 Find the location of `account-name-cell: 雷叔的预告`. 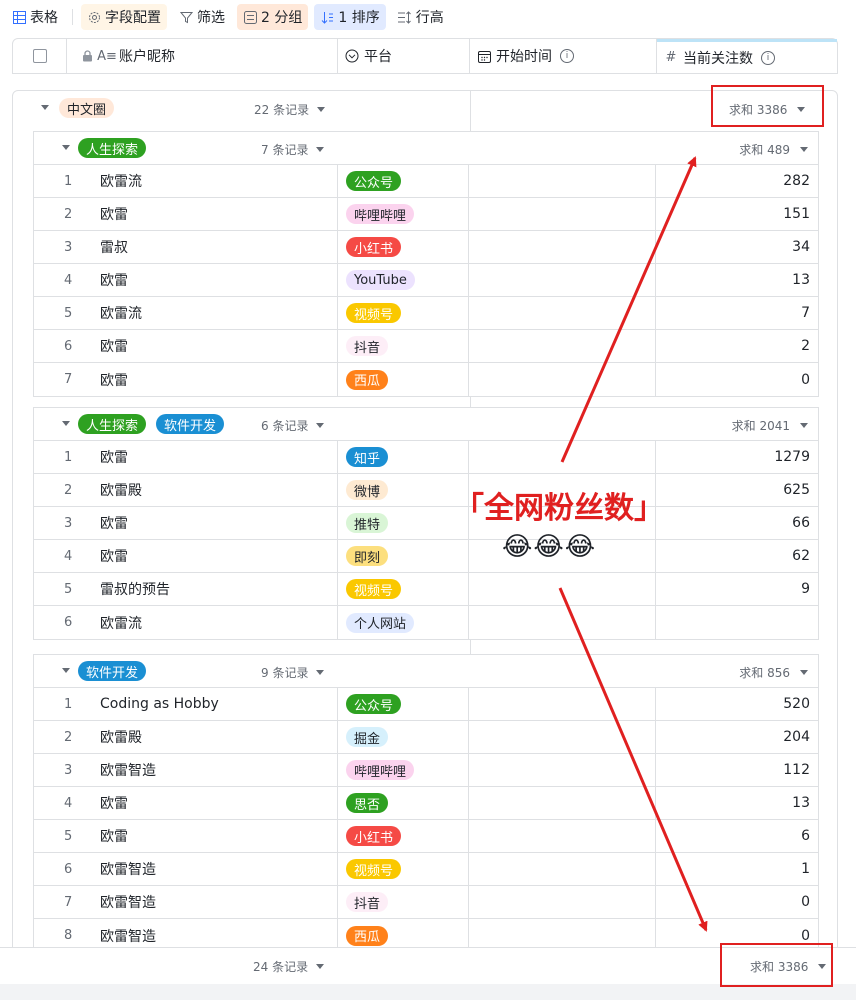

account-name-cell: 雷叔的预告 is located at coordinates (210, 589).